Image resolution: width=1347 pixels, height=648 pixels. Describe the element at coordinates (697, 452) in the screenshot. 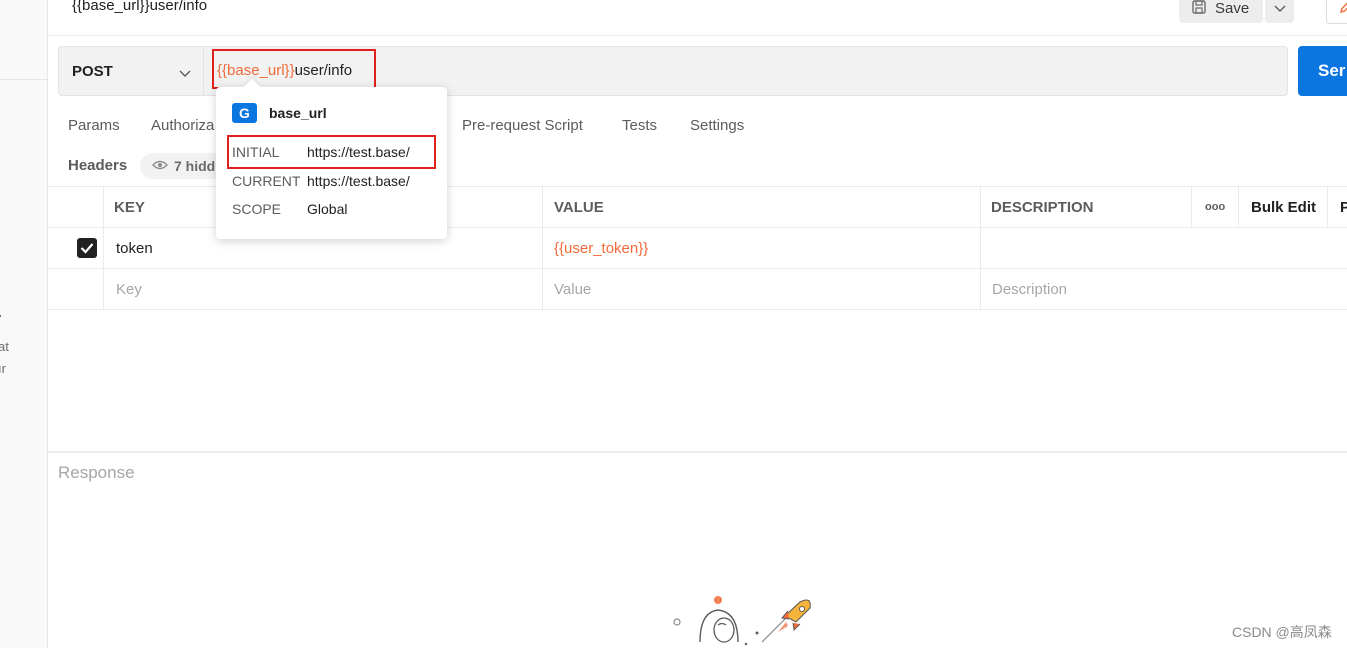

I see `response-divider` at that location.